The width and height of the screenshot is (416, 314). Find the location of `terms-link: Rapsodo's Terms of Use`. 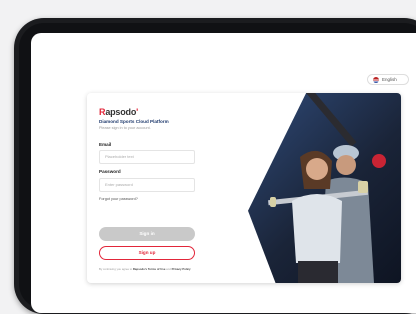

terms-link: Rapsodo's Terms of Use is located at coordinates (149, 269).